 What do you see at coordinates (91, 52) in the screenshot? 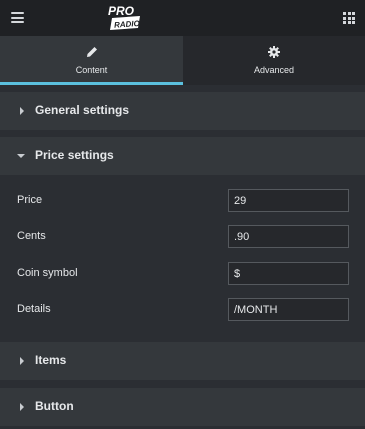
I see `pencil-icon` at bounding box center [91, 52].